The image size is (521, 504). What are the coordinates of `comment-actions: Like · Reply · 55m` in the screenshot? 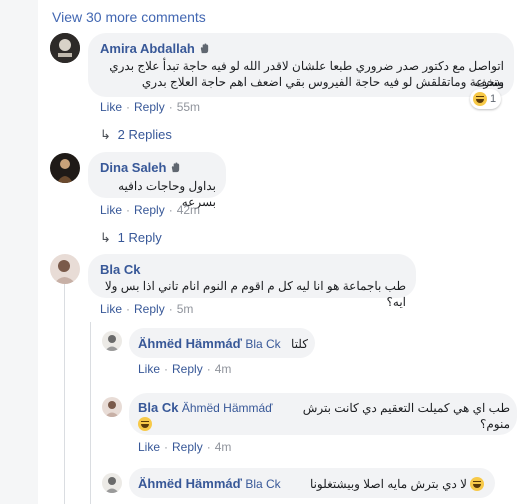 It's located at (150, 107).